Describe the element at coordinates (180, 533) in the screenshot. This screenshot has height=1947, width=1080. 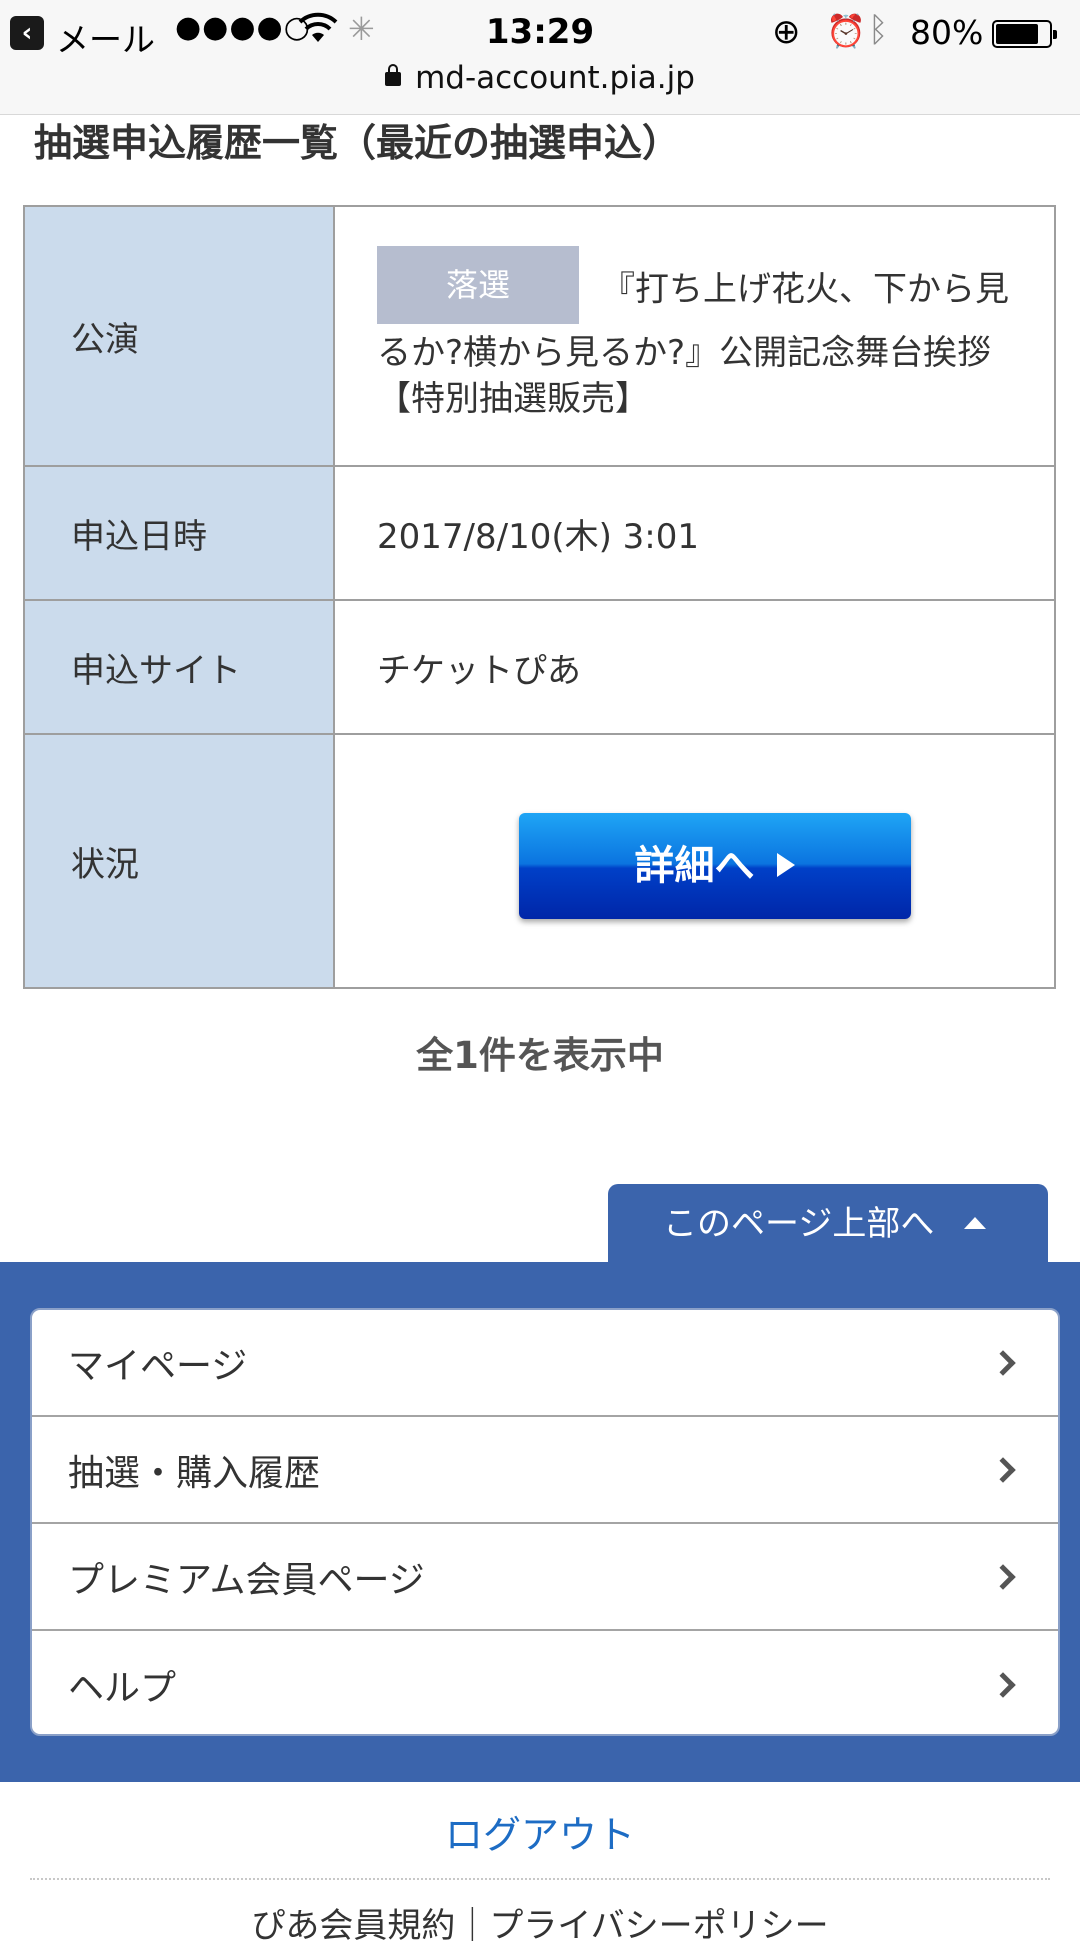
I see `row-label: 申込日時` at that location.